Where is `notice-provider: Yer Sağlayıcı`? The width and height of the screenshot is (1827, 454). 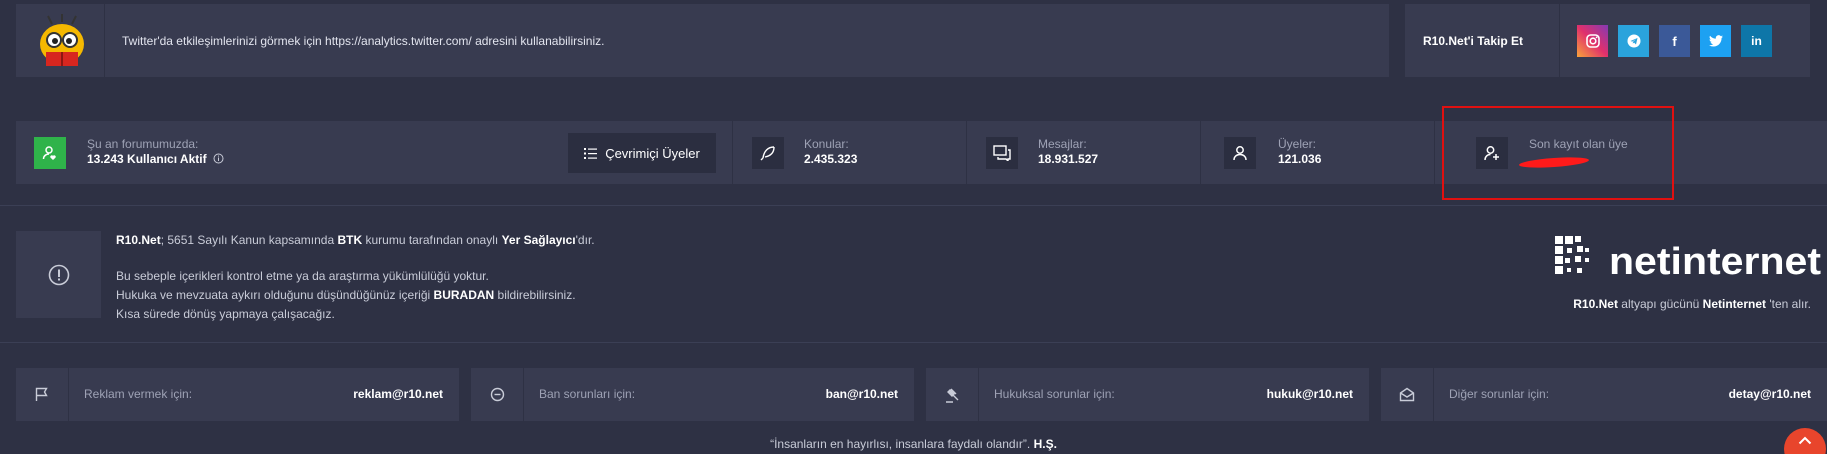 notice-provider: Yer Sağlayıcı is located at coordinates (538, 240).